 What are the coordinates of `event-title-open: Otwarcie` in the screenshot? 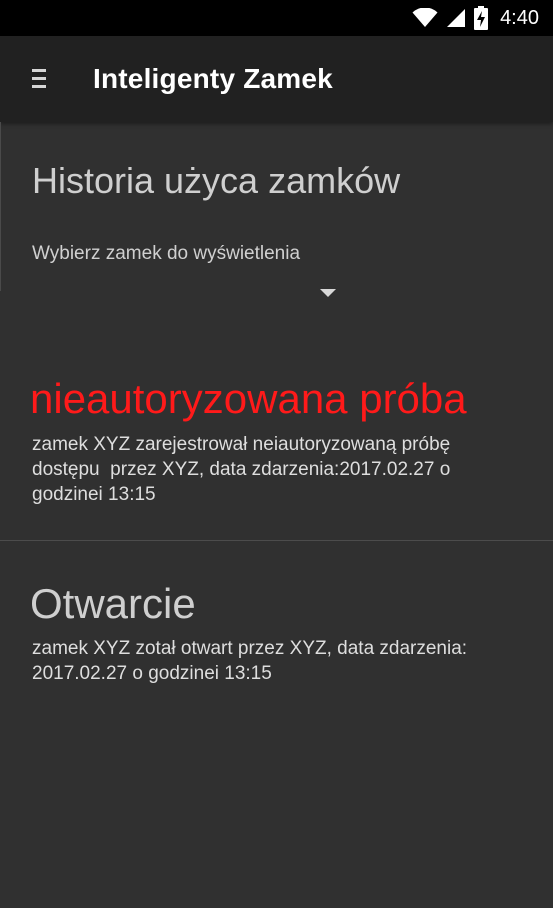 It's located at (113, 603).